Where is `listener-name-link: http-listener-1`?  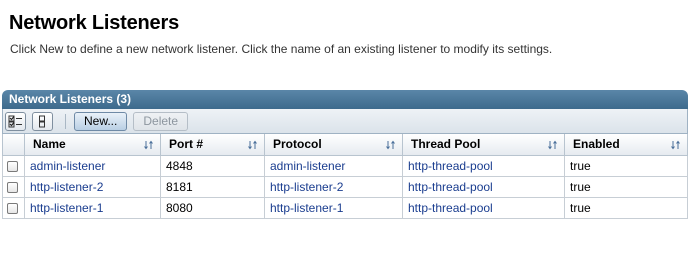 listener-name-link: http-listener-1 is located at coordinates (66, 208).